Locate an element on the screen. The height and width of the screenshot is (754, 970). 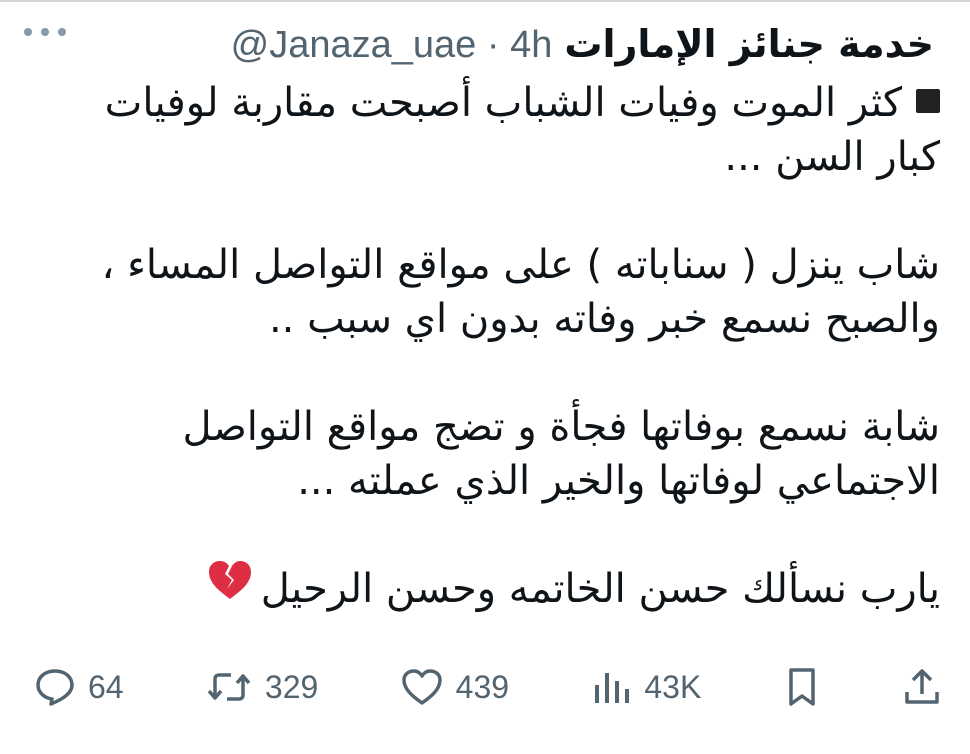
tweet-time: 4h is located at coordinates (531, 45).